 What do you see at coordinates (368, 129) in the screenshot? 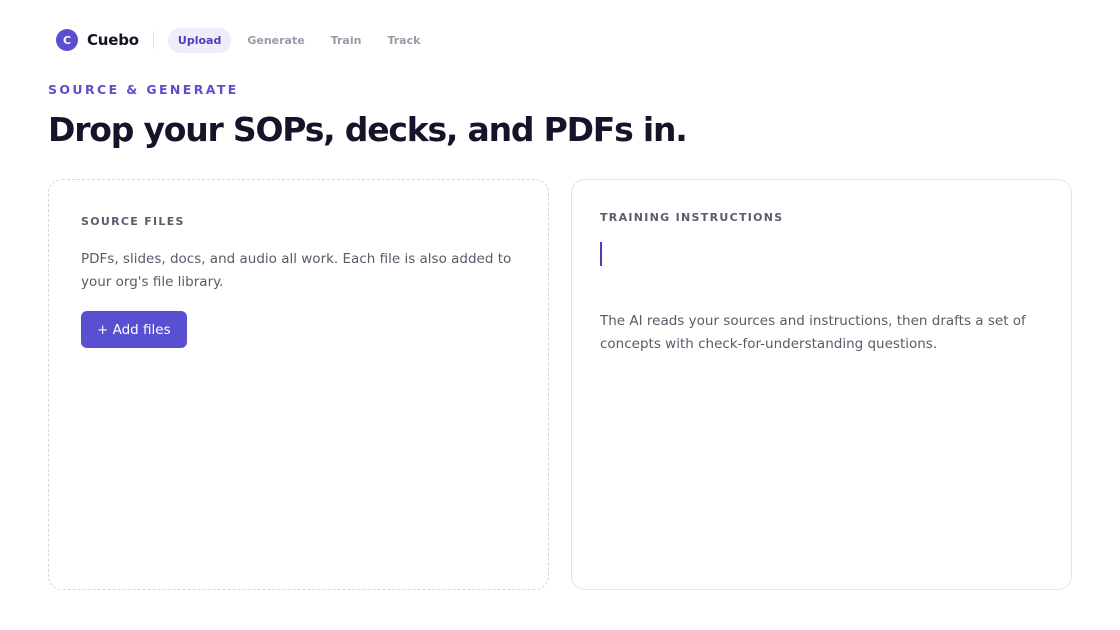
I see `page-title: Drop your SOPs, decks, and PDFs in.` at bounding box center [368, 129].